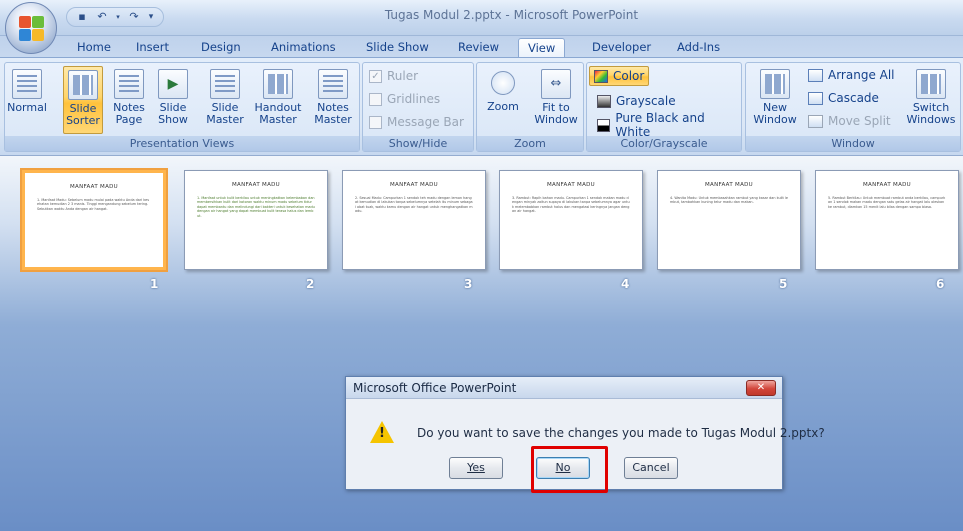 The height and width of the screenshot is (531, 963). I want to click on tab-insert: Insert, so click(152, 48).